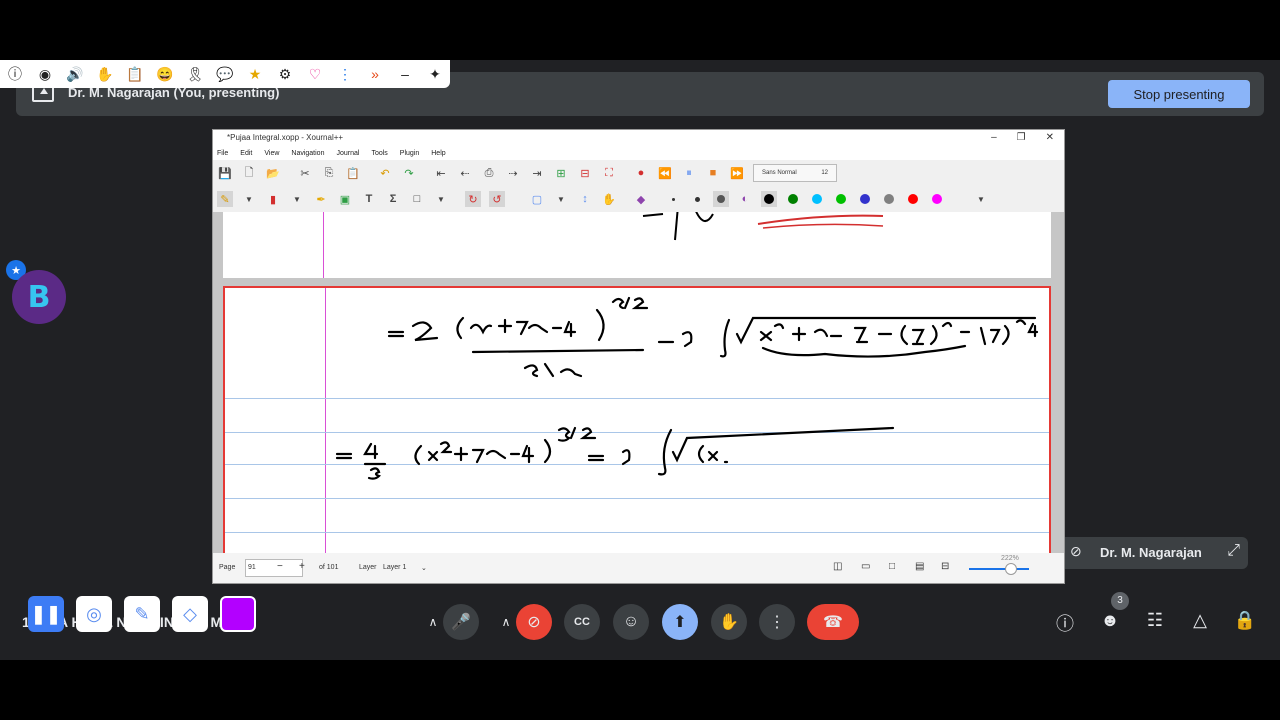 This screenshot has height=720, width=1280. What do you see at coordinates (345, 74) in the screenshot?
I see `more-vert-icon: ⋮` at bounding box center [345, 74].